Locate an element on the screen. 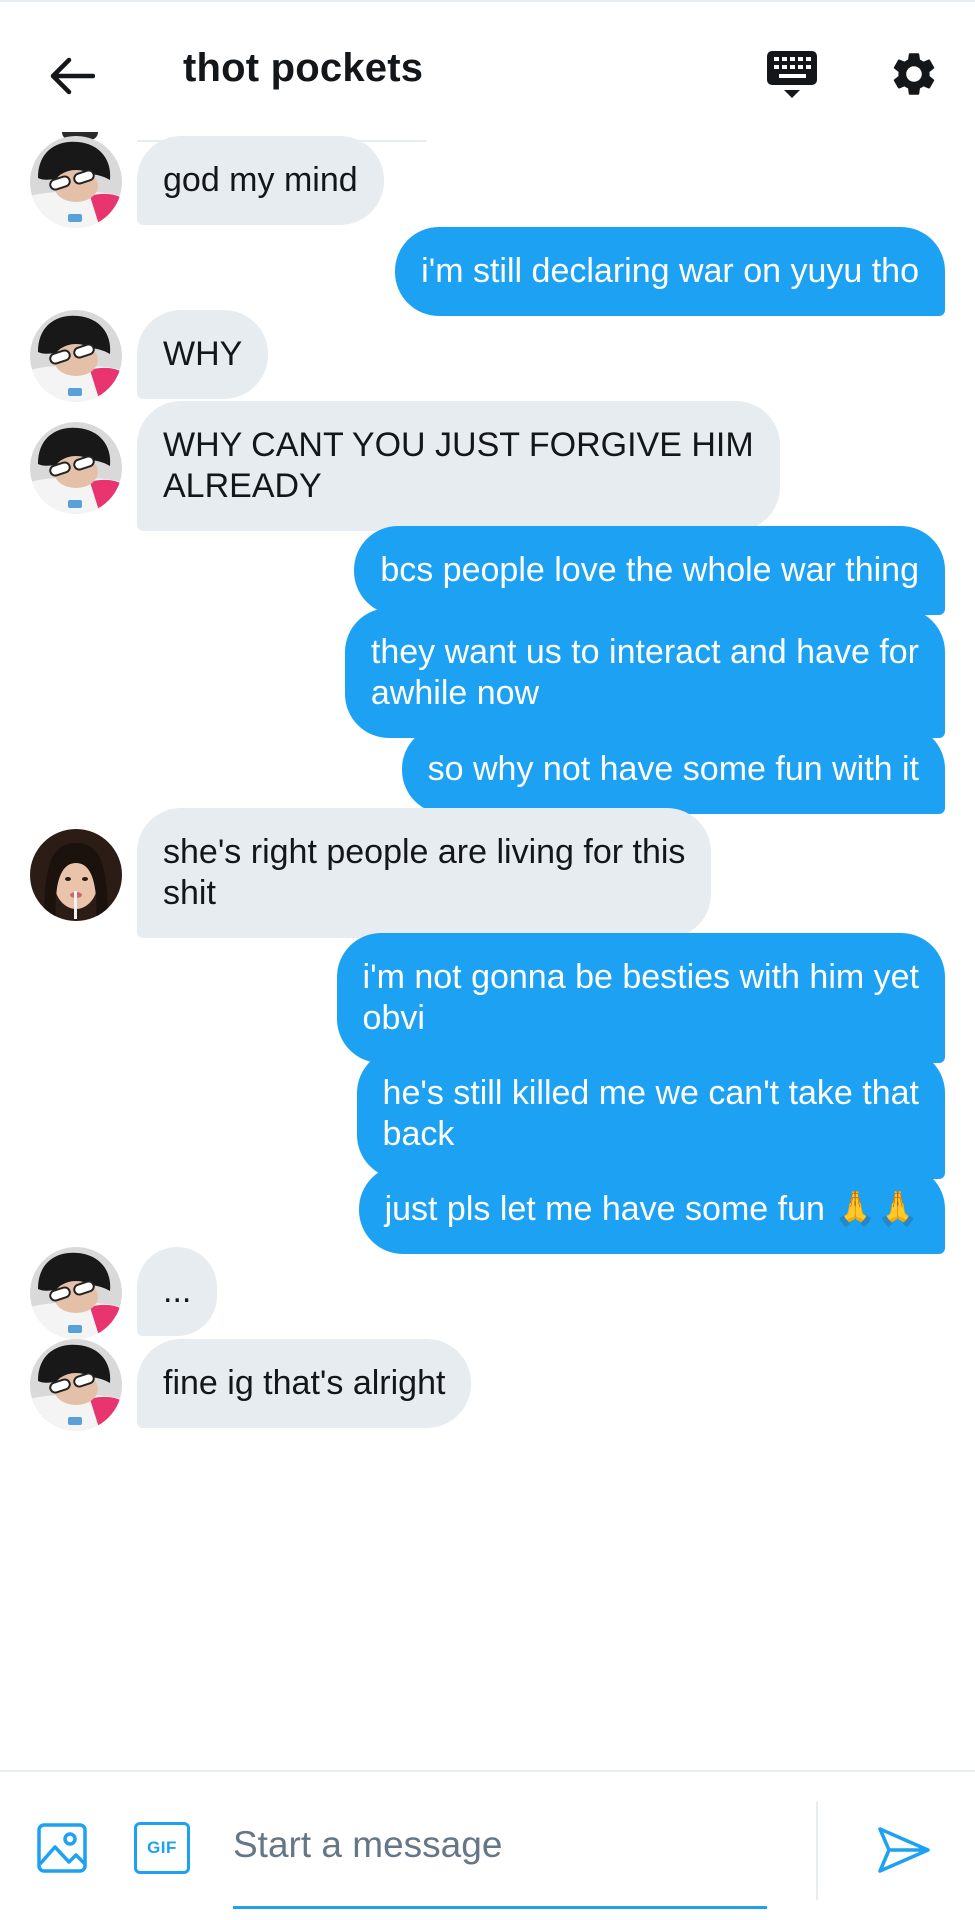 The height and width of the screenshot is (1920, 975). gear-icon is located at coordinates (914, 74).